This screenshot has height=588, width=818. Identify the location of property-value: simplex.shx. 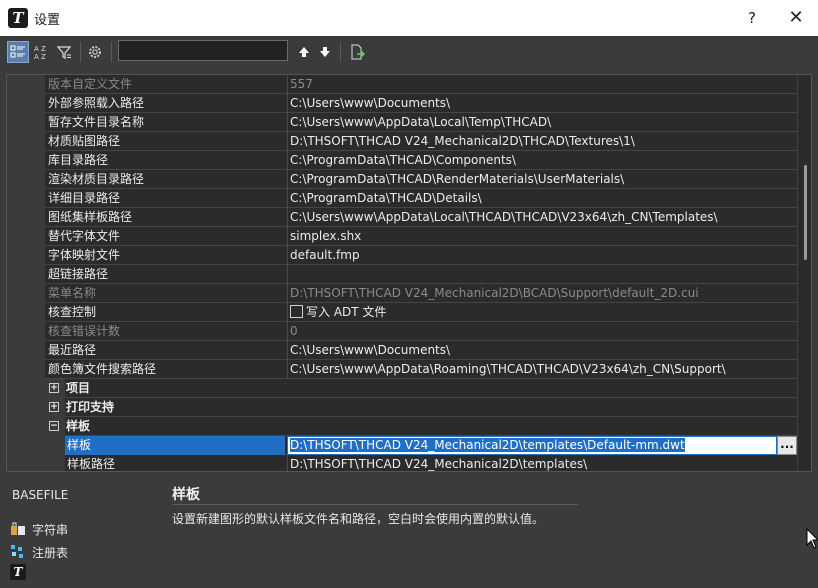
(542, 236).